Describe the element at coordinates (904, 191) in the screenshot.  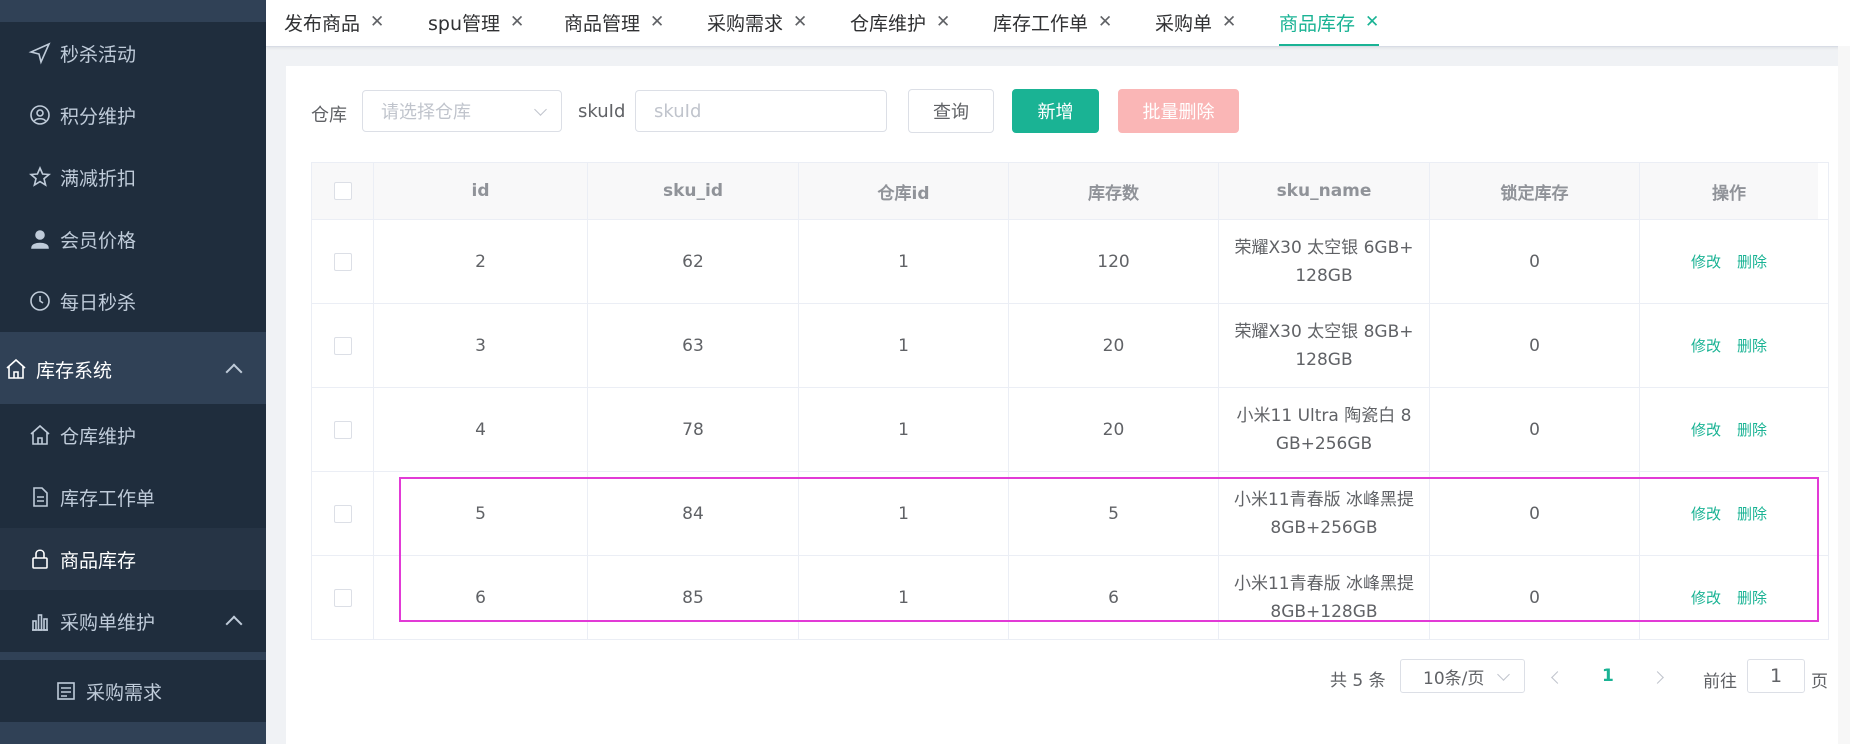
I see `header-ware-id: 仓库id` at that location.